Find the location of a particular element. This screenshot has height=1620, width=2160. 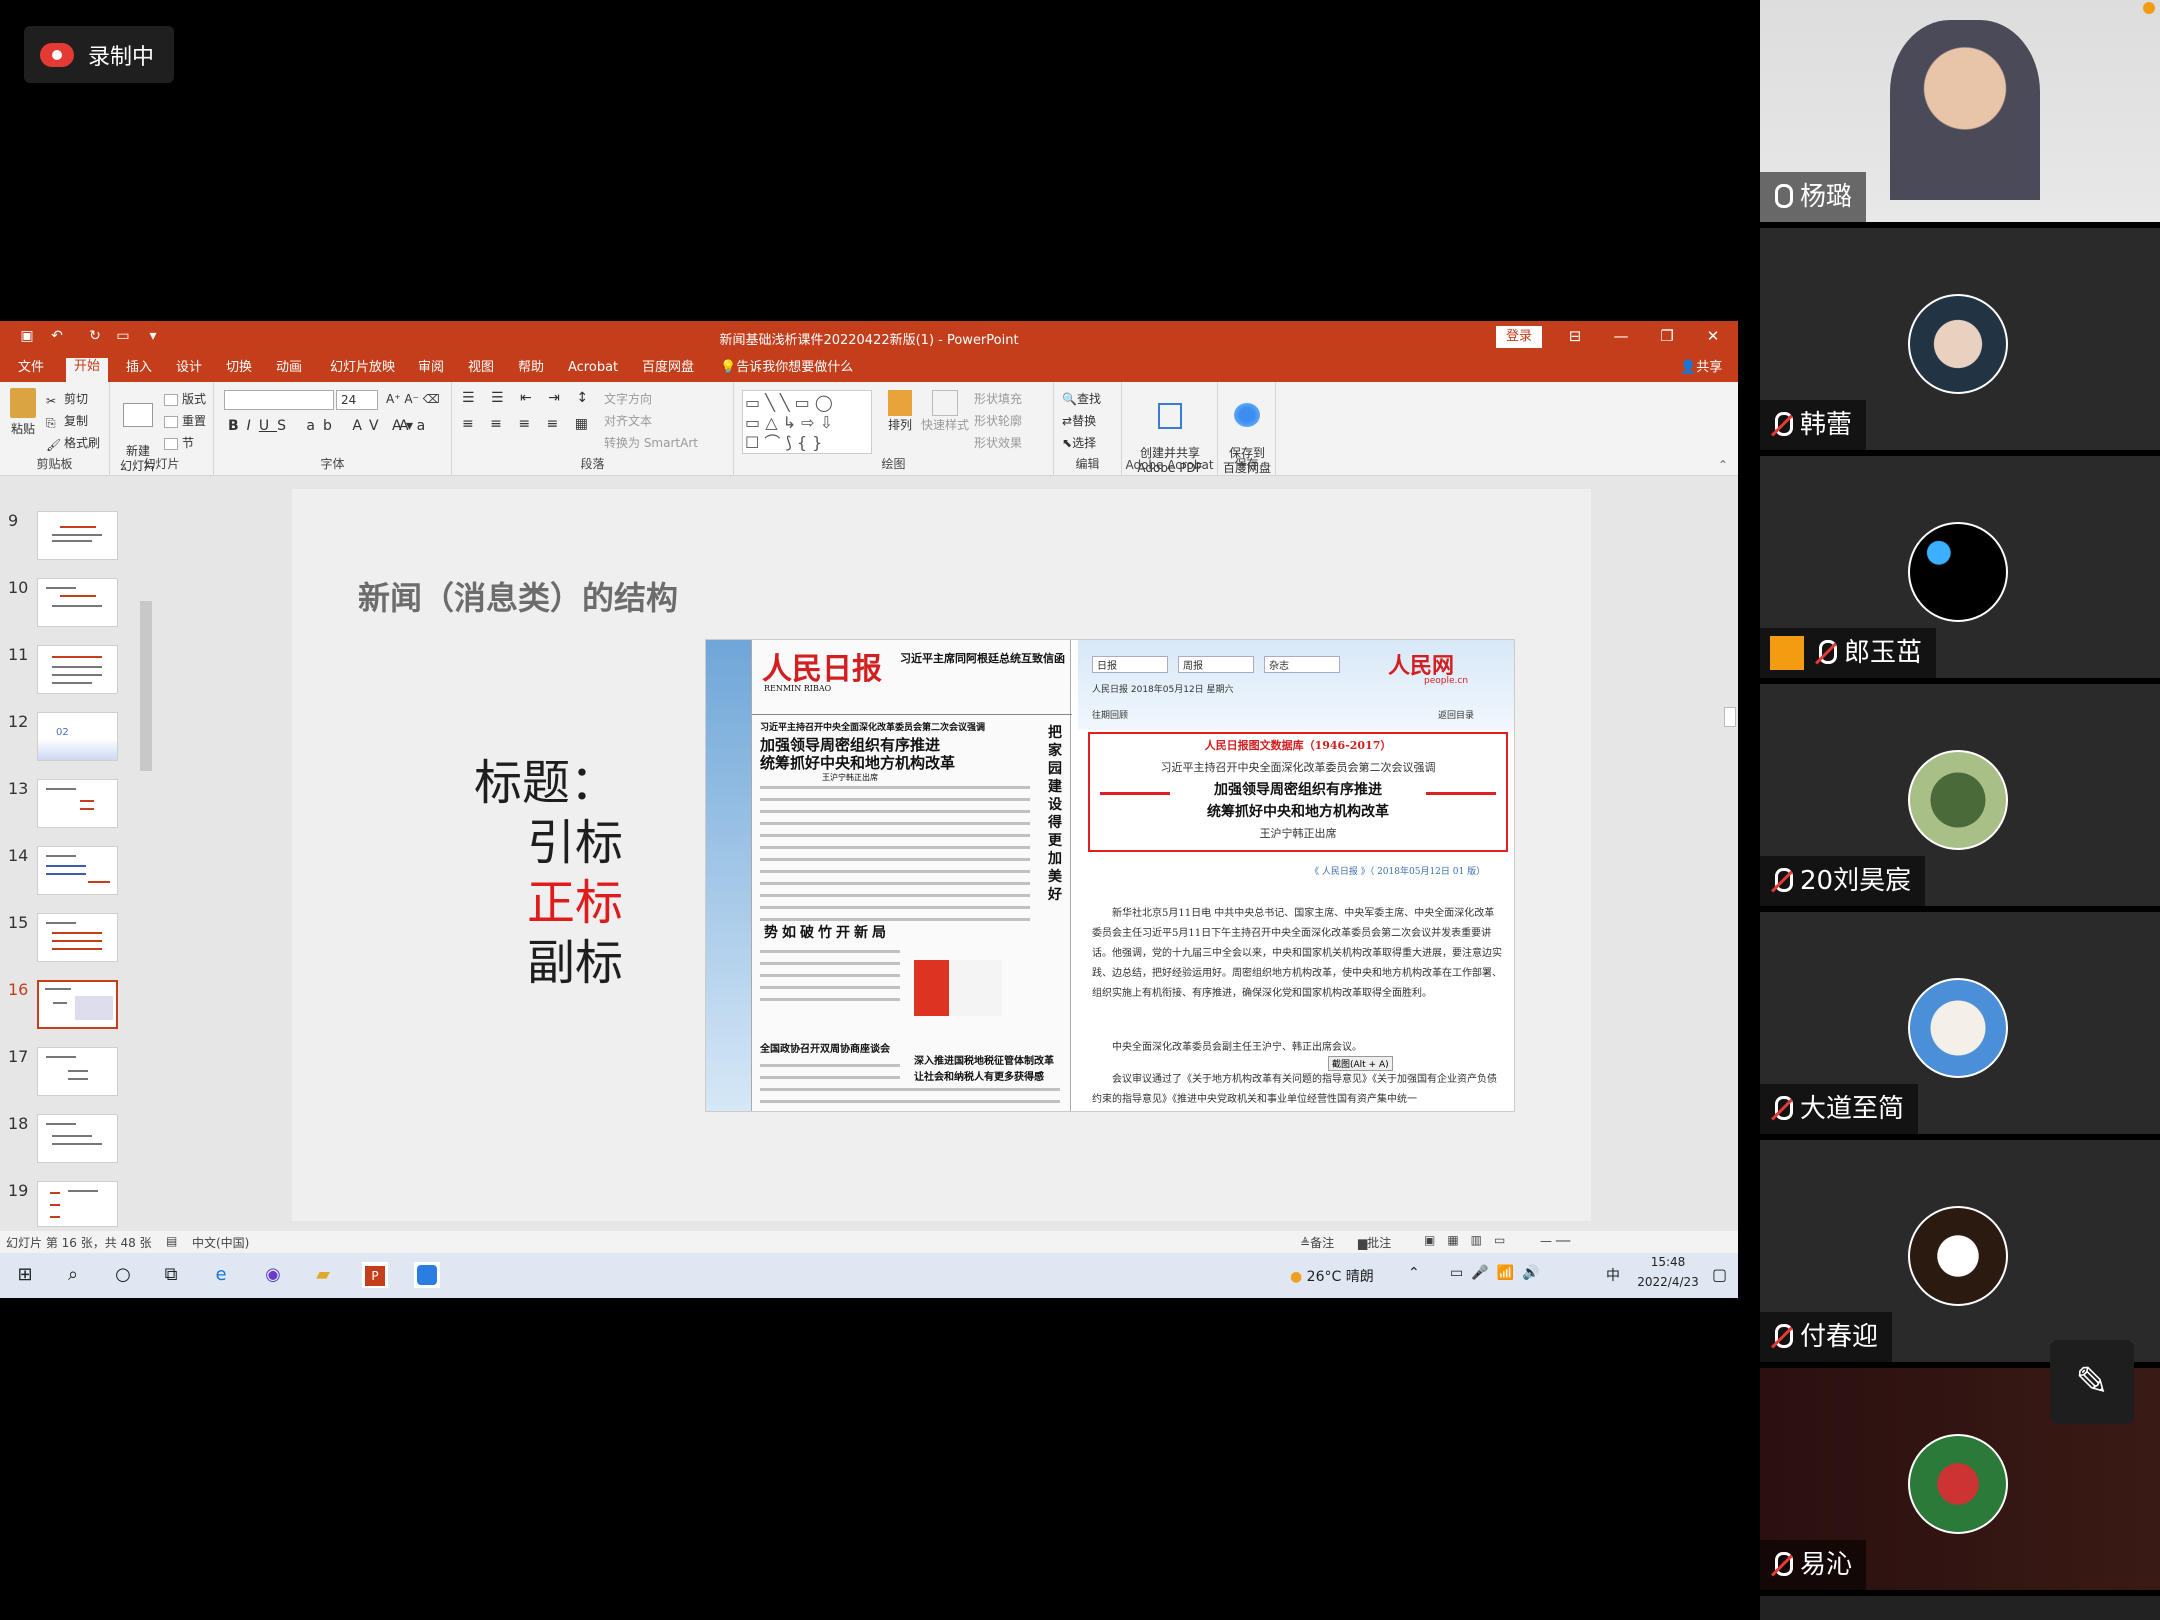

login-button: 登录 is located at coordinates (1519, 337).